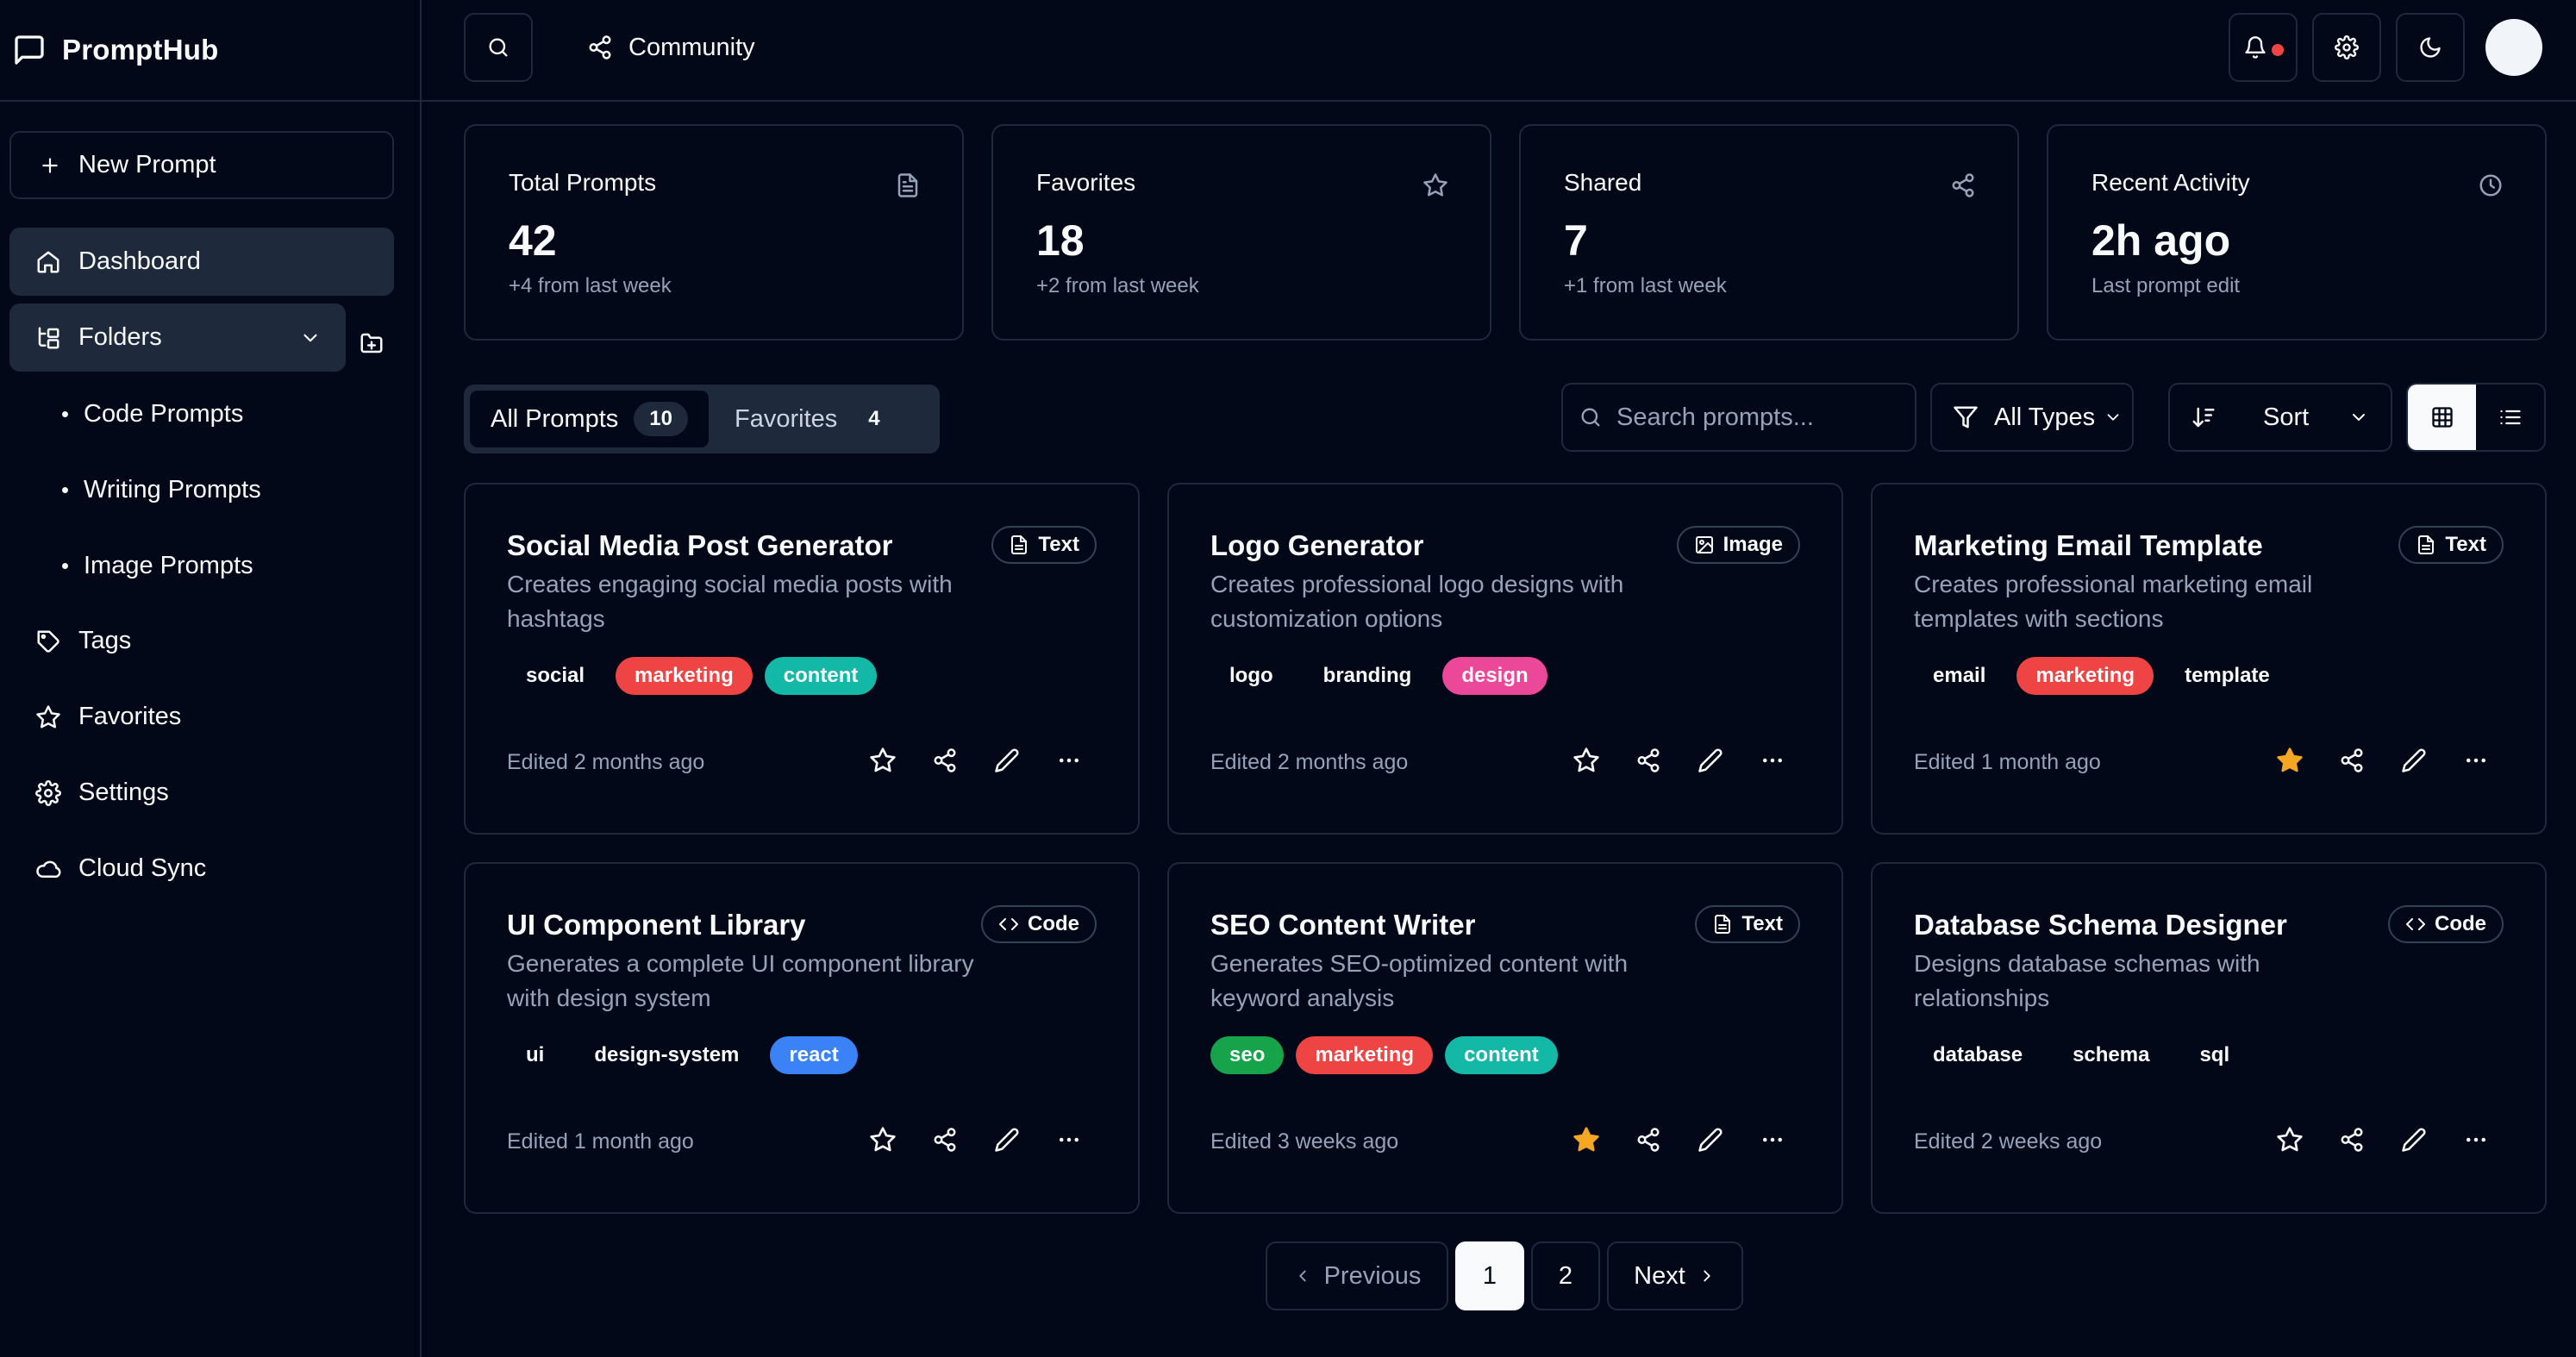  What do you see at coordinates (2415, 924) in the screenshot?
I see `code-icon` at bounding box center [2415, 924].